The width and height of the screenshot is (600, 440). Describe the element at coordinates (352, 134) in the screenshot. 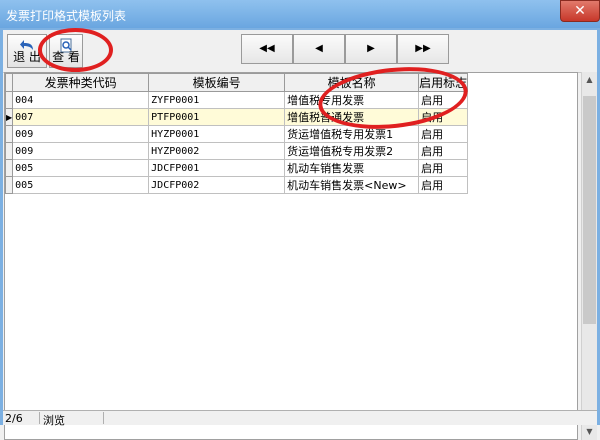

I see `cell-template-name: 货运增值税专用发票1` at that location.